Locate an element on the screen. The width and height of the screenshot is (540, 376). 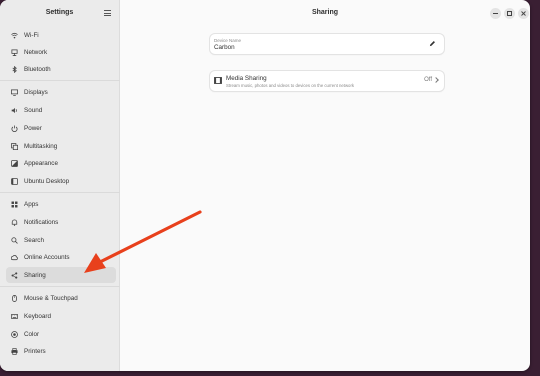
device-name-value: Carbon is located at coordinates (224, 47).